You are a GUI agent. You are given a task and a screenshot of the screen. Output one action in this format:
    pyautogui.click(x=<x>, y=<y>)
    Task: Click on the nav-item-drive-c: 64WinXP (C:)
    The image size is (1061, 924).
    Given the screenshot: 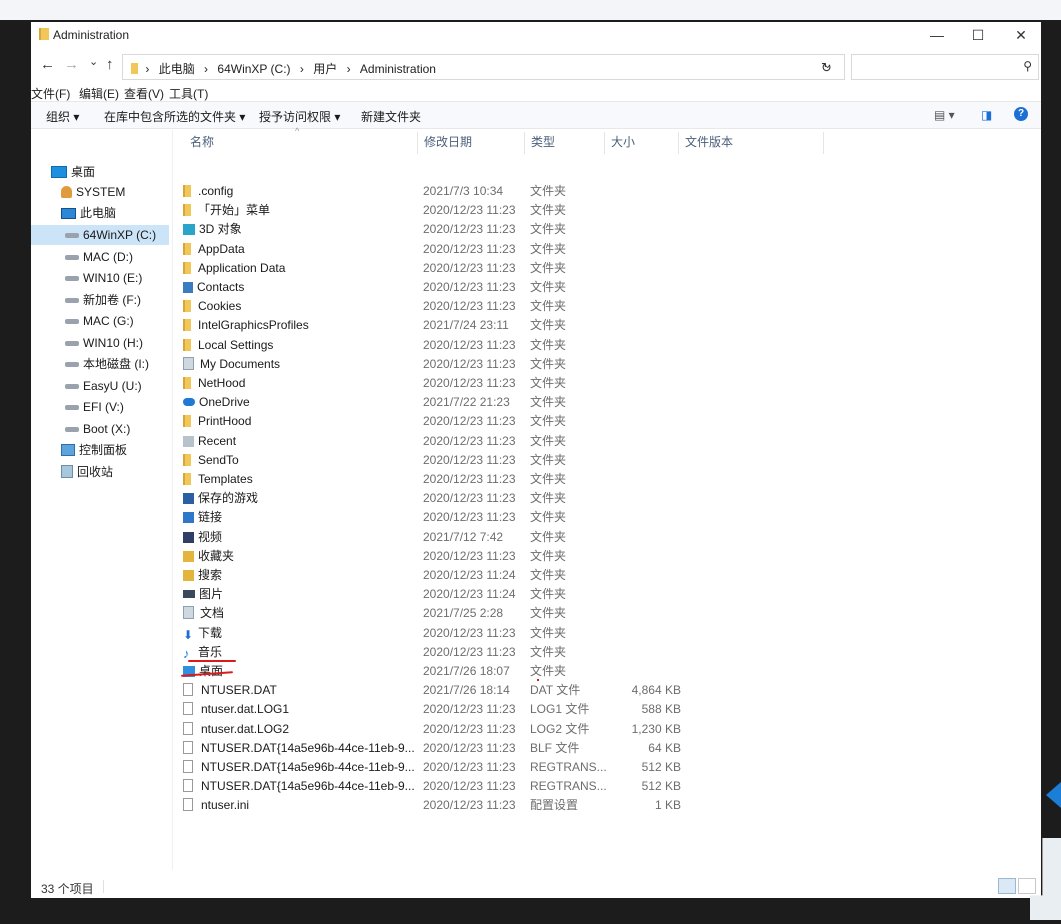 What is the action you would take?
    pyautogui.click(x=100, y=235)
    